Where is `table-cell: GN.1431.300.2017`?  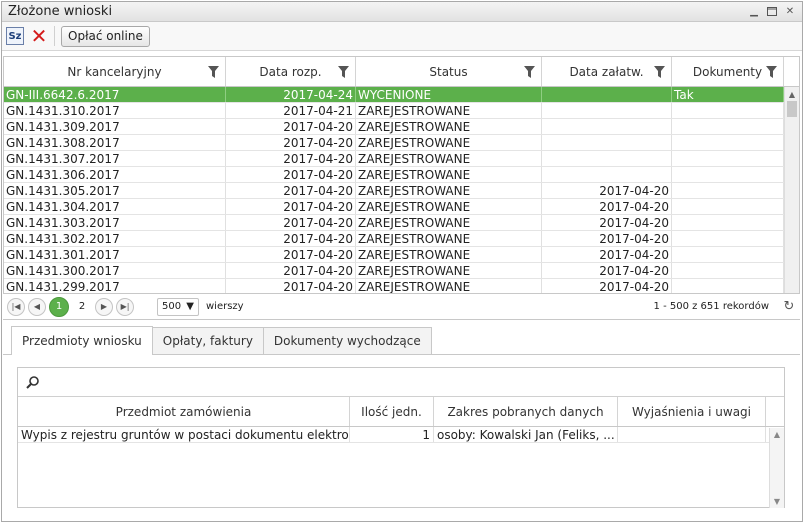
table-cell: GN.1431.300.2017 is located at coordinates (115, 270).